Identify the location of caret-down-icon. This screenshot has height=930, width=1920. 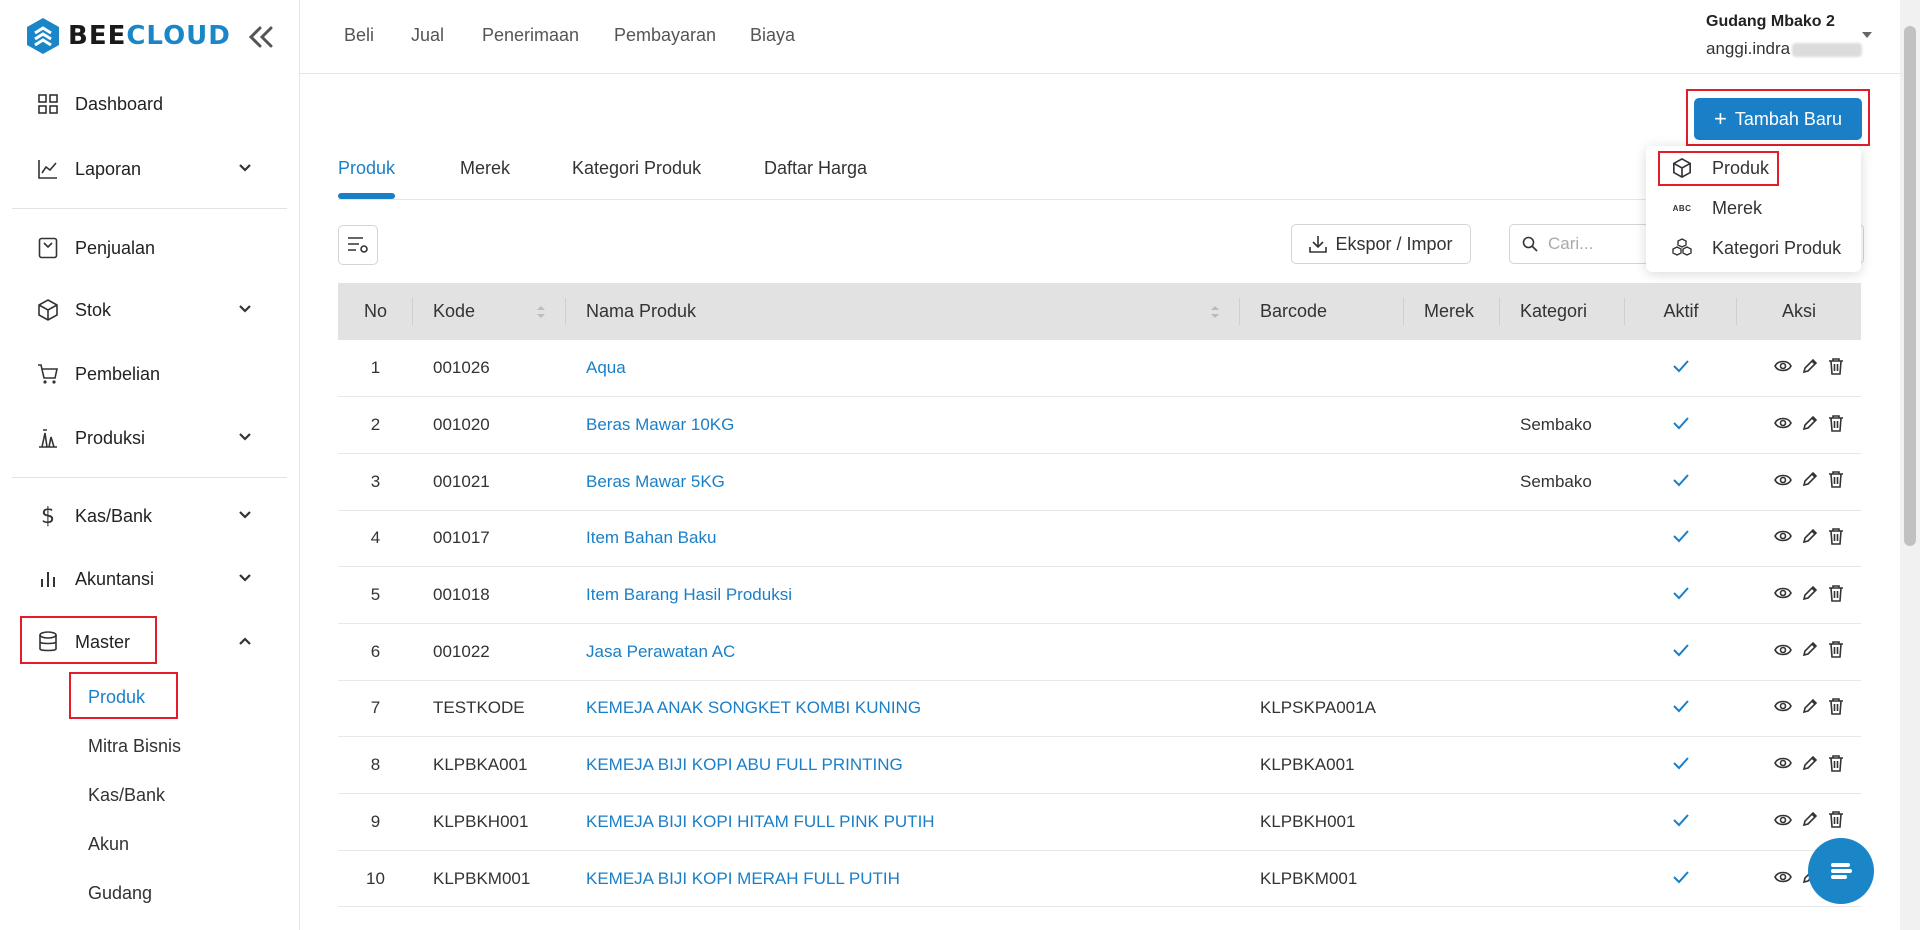
(1867, 35).